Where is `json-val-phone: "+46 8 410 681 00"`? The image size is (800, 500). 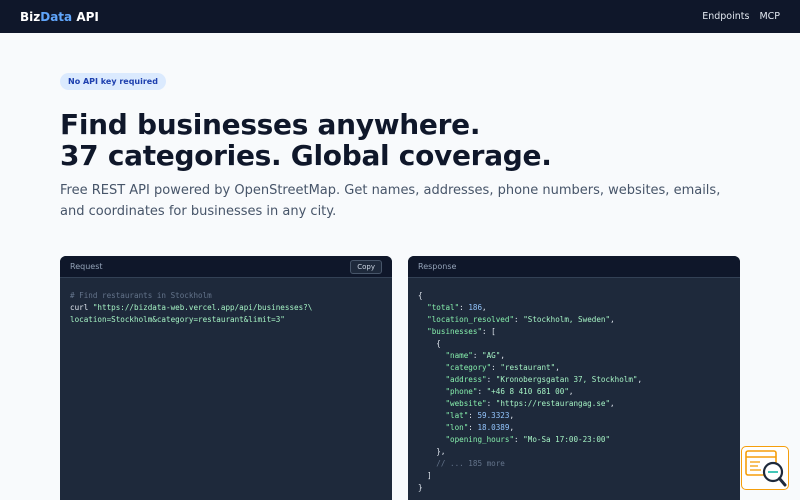 json-val-phone: "+46 8 410 681 00" is located at coordinates (527, 391).